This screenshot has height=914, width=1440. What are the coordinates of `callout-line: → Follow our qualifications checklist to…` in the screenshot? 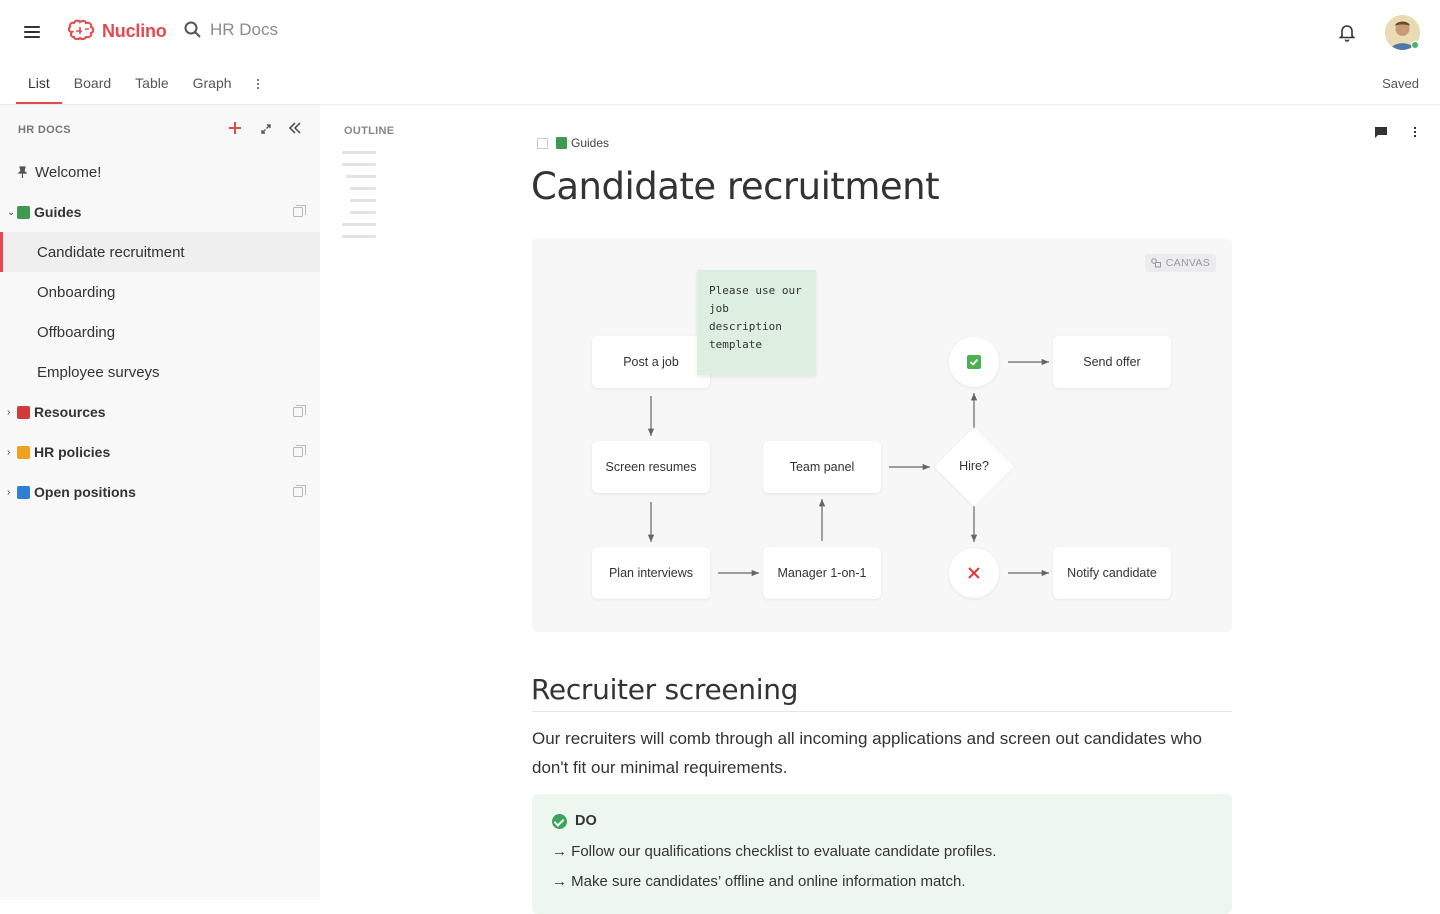 It's located at (774, 851).